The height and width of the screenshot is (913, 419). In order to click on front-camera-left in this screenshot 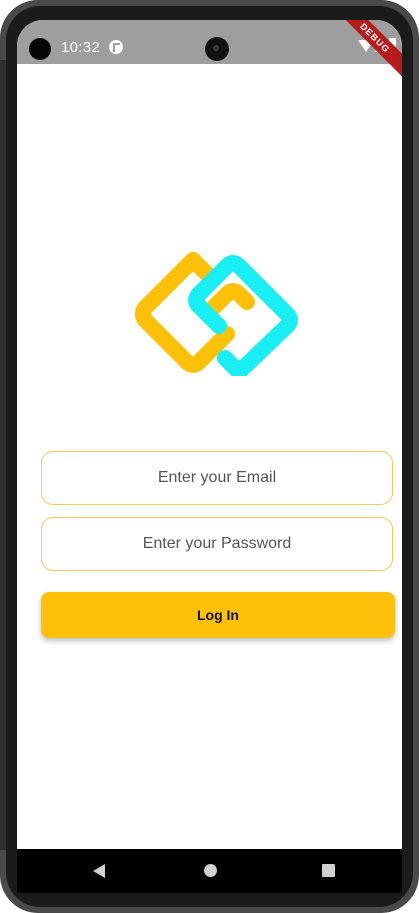, I will do `click(40, 49)`.